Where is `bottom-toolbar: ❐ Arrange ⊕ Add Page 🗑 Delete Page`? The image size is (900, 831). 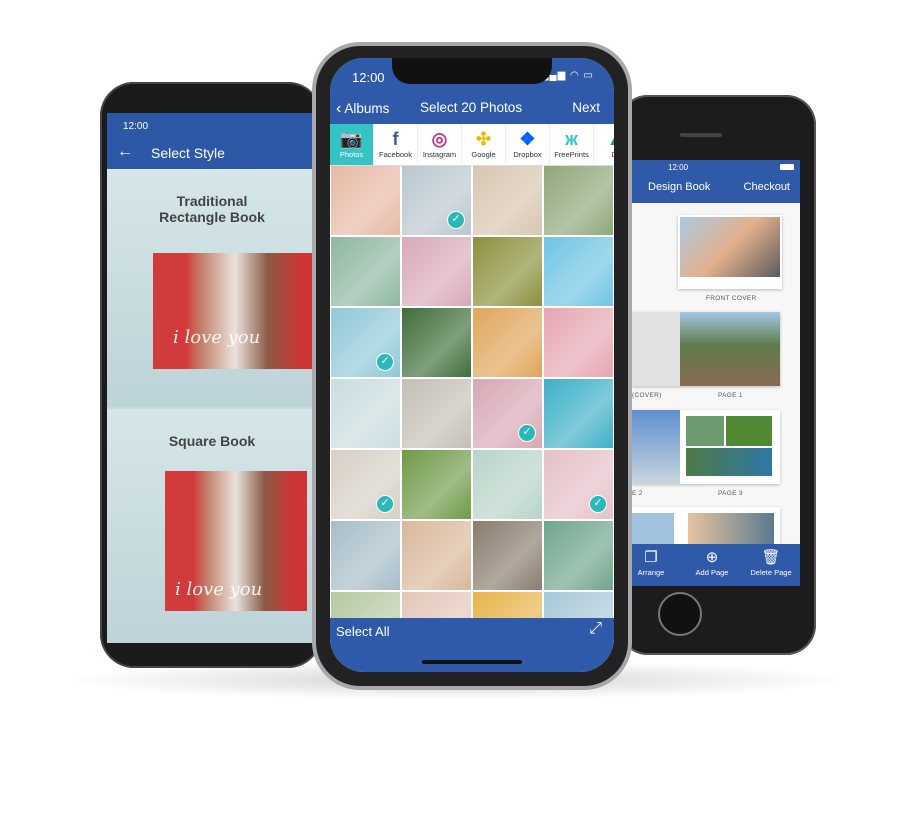 bottom-toolbar: ❐ Arrange ⊕ Add Page 🗑 Delete Page is located at coordinates (716, 565).